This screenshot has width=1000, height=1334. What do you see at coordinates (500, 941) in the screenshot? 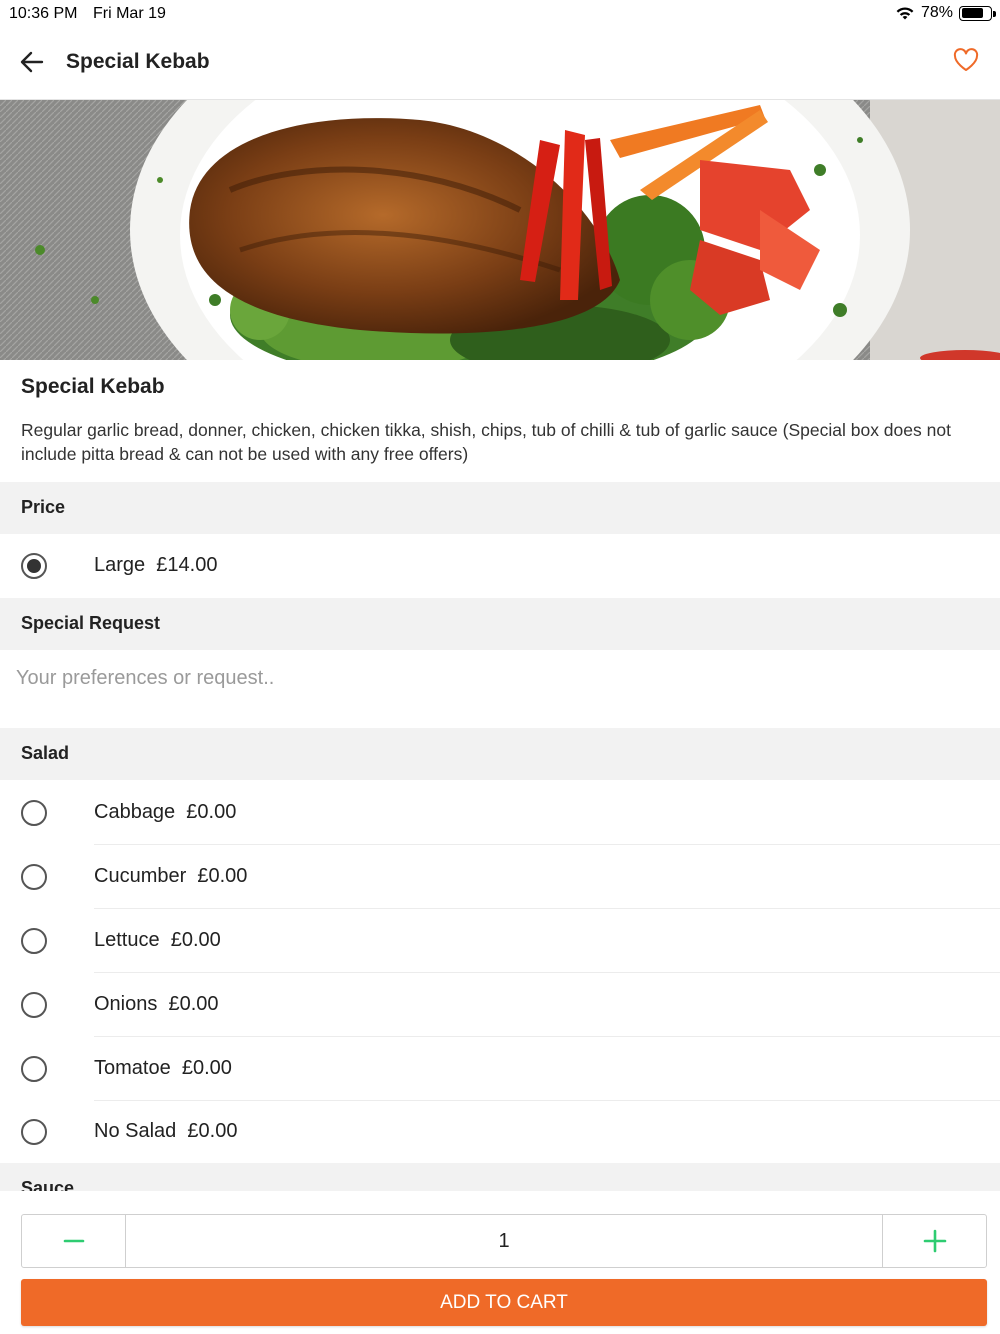
I see `salad-option-lettuce: Lettuce £0.00` at bounding box center [500, 941].